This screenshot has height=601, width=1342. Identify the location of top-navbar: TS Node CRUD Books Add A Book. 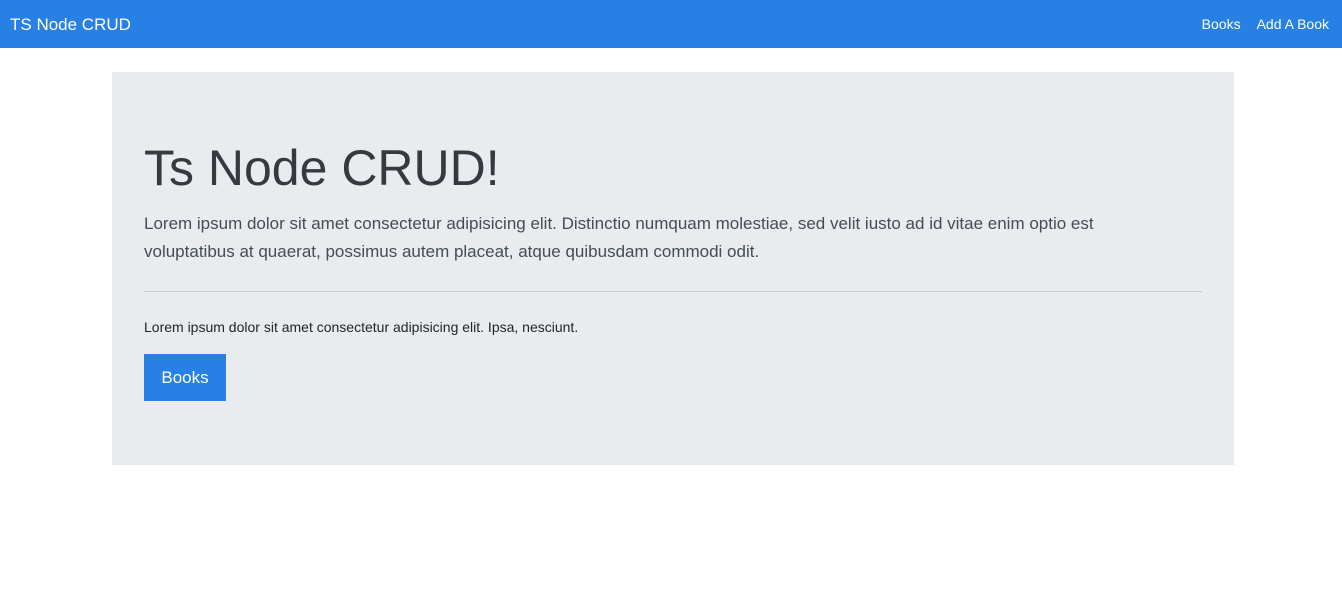
(671, 24).